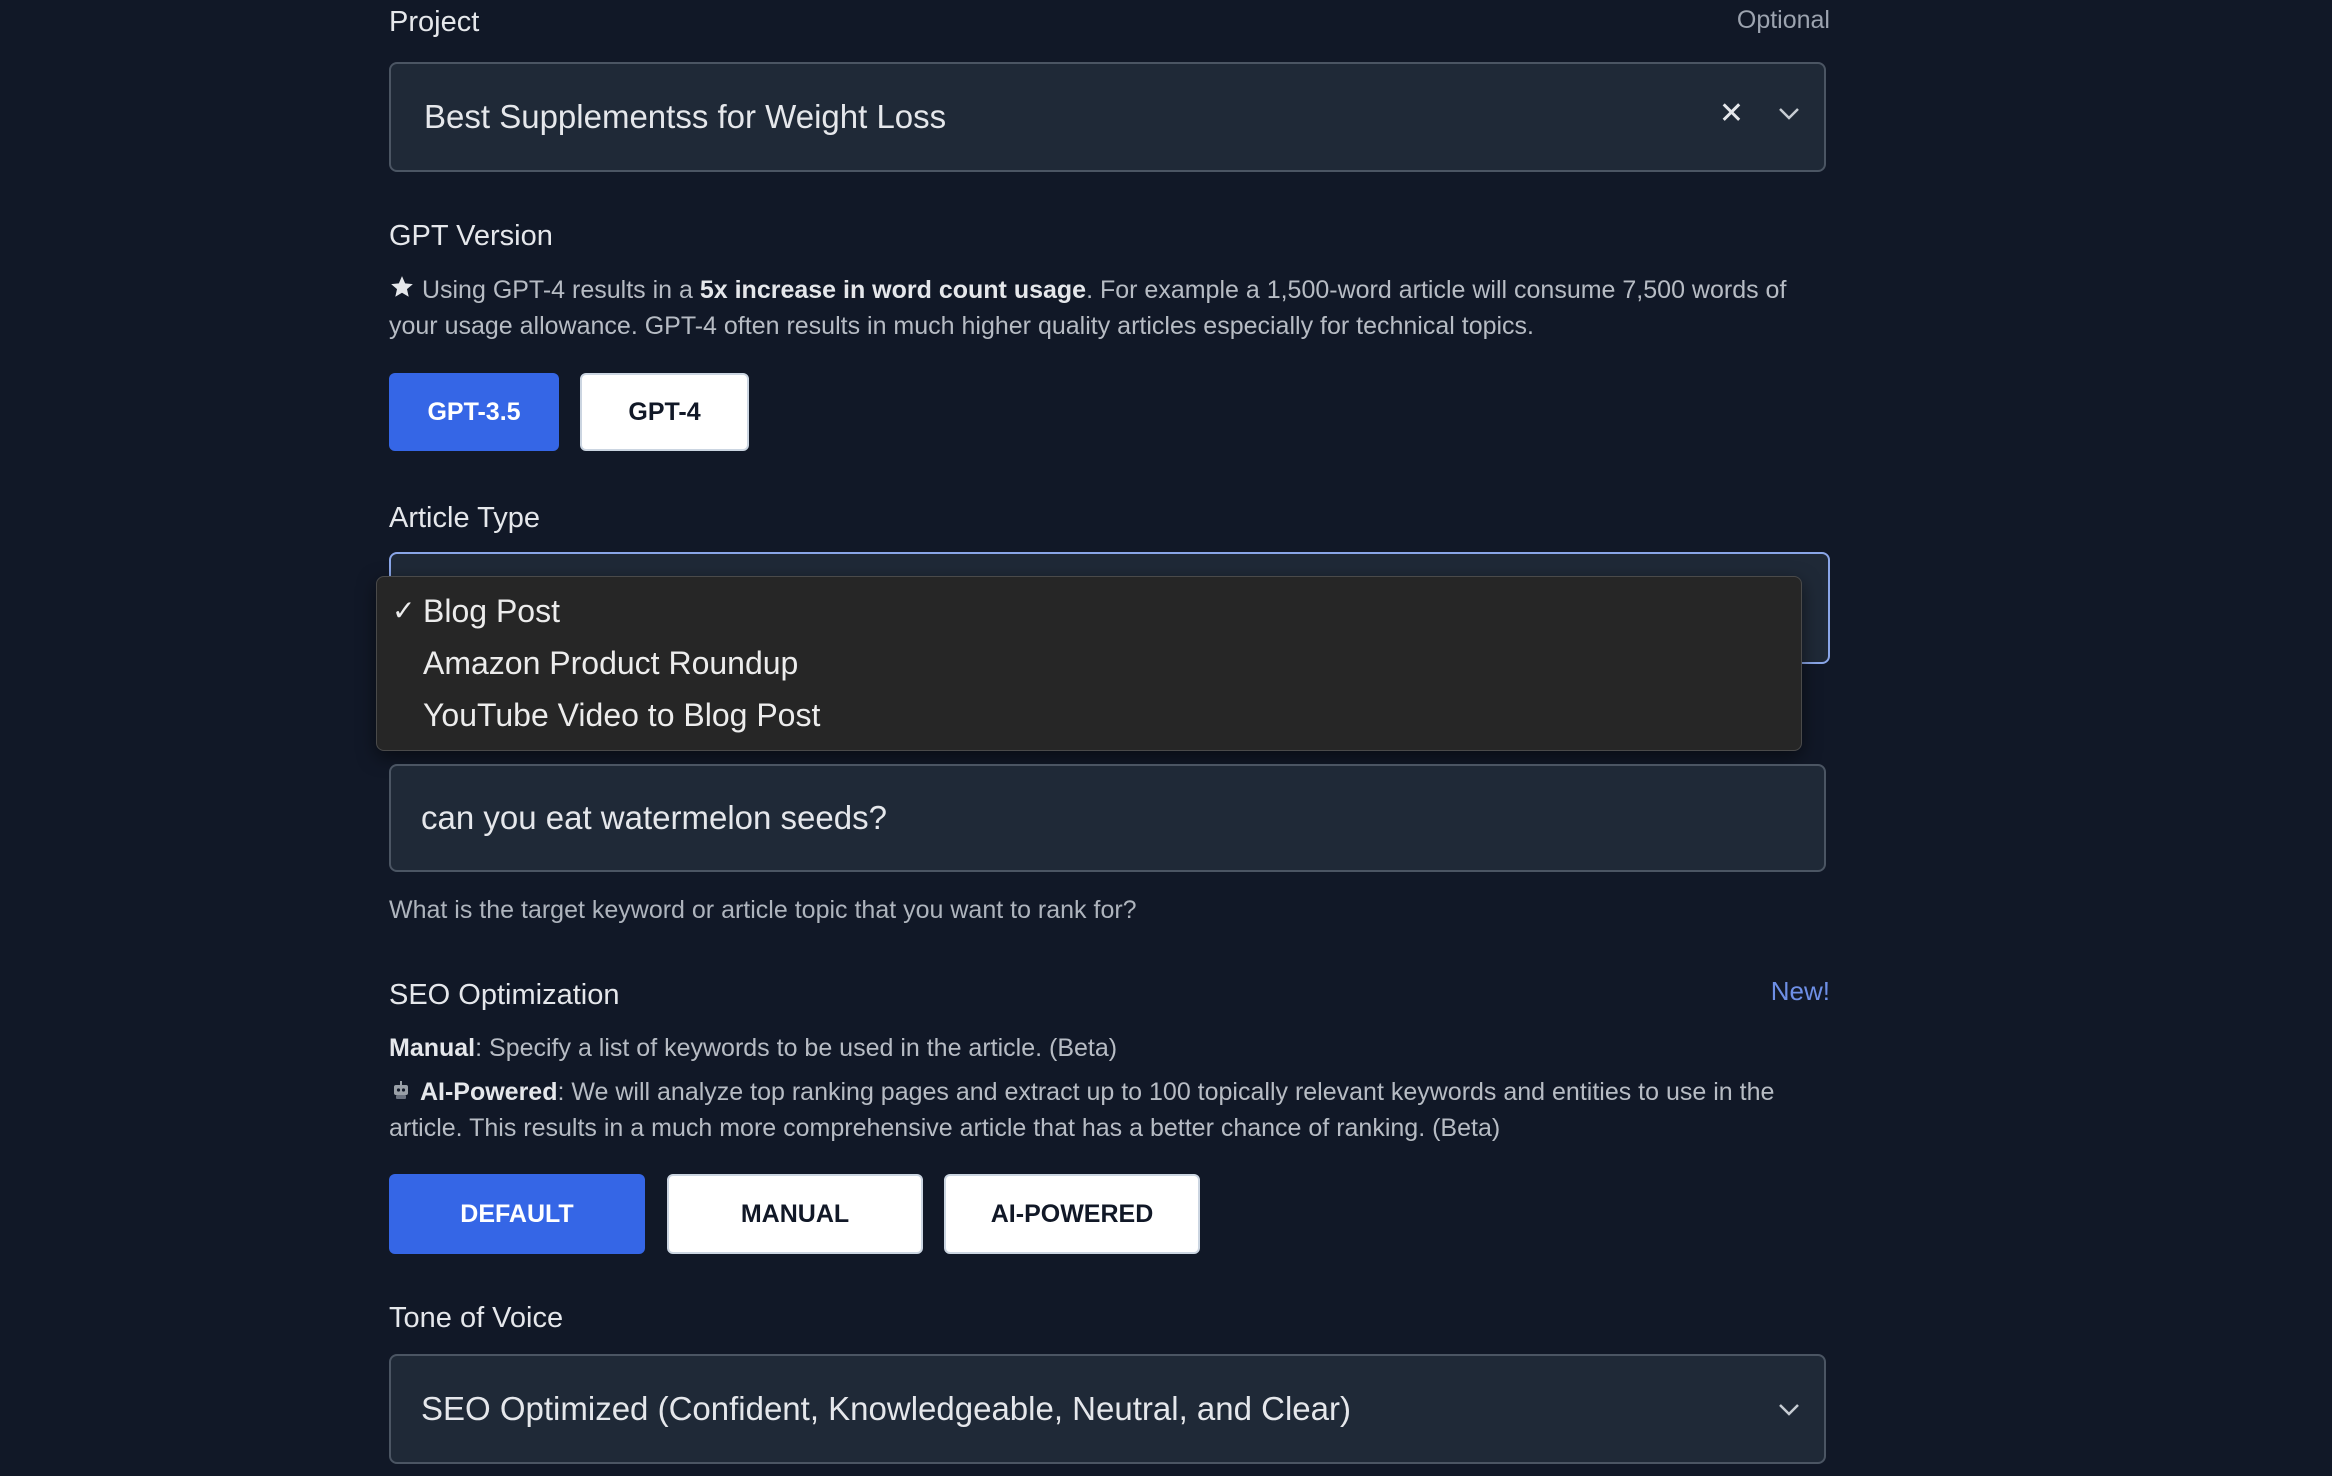 The height and width of the screenshot is (1476, 2332). Describe the element at coordinates (517, 1214) in the screenshot. I see `seo-default-button: DEFAULT` at that location.